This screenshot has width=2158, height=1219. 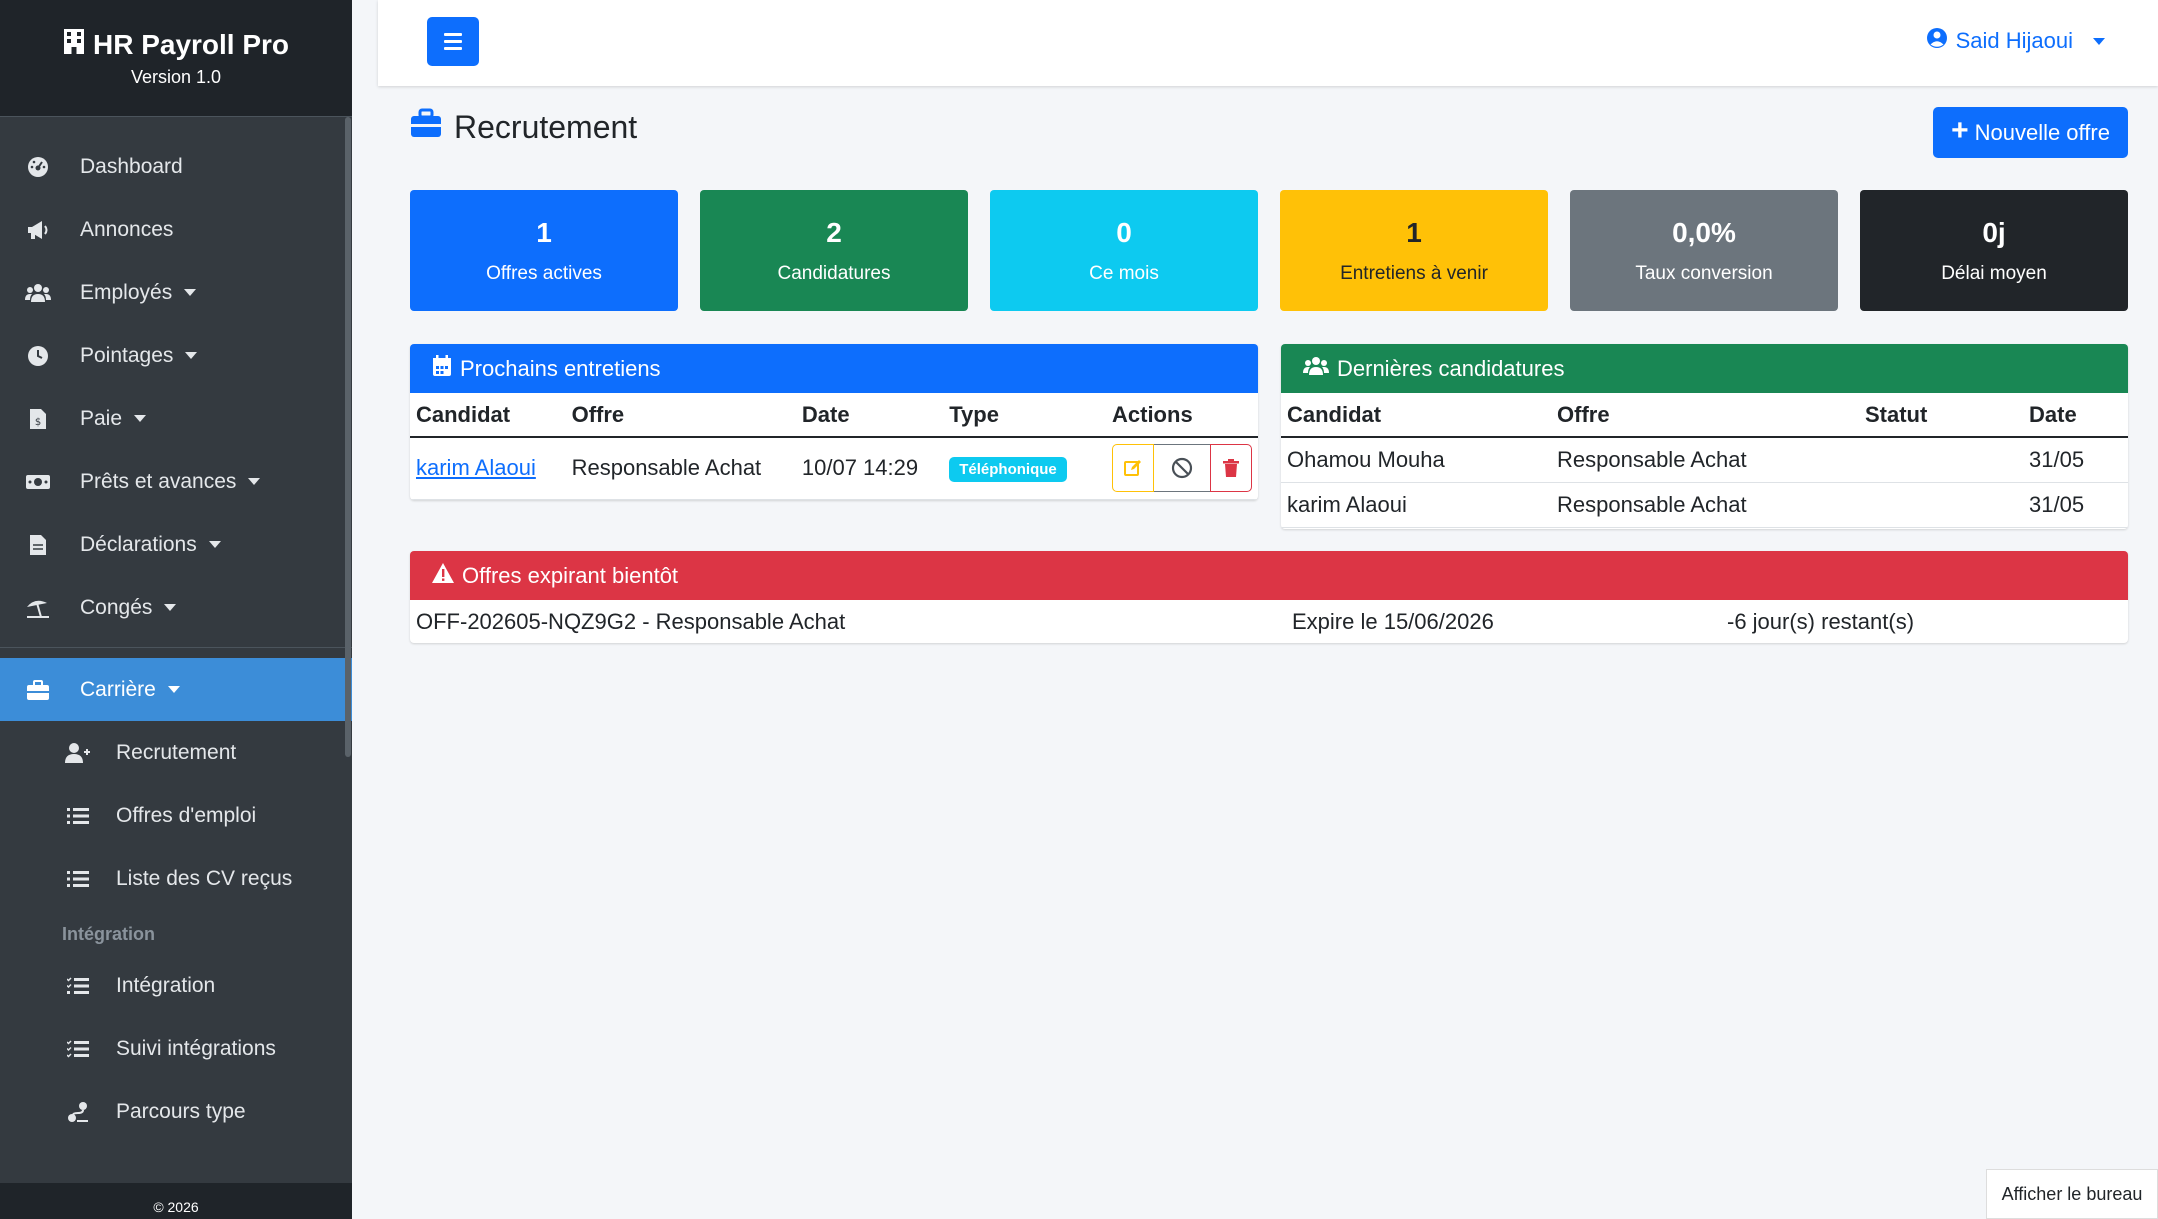 I want to click on clock-icon, so click(x=38, y=356).